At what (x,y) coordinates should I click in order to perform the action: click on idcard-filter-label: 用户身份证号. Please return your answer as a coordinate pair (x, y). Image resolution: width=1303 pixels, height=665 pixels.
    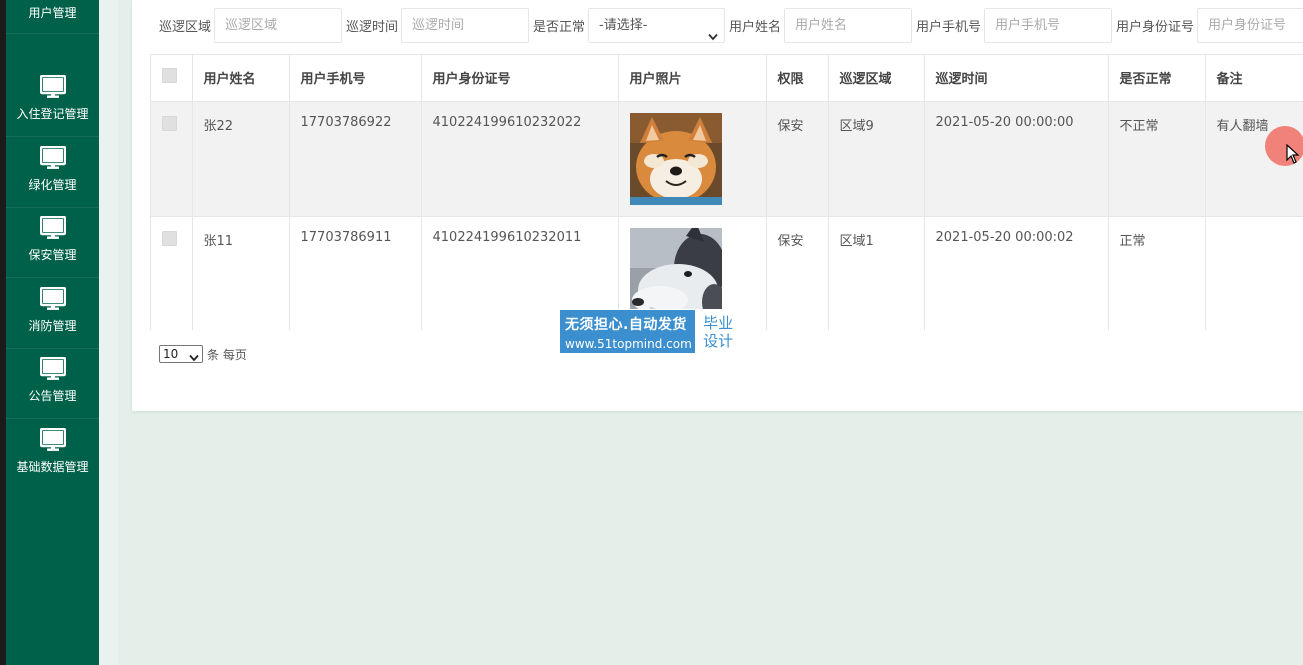
    Looking at the image, I should click on (1155, 27).